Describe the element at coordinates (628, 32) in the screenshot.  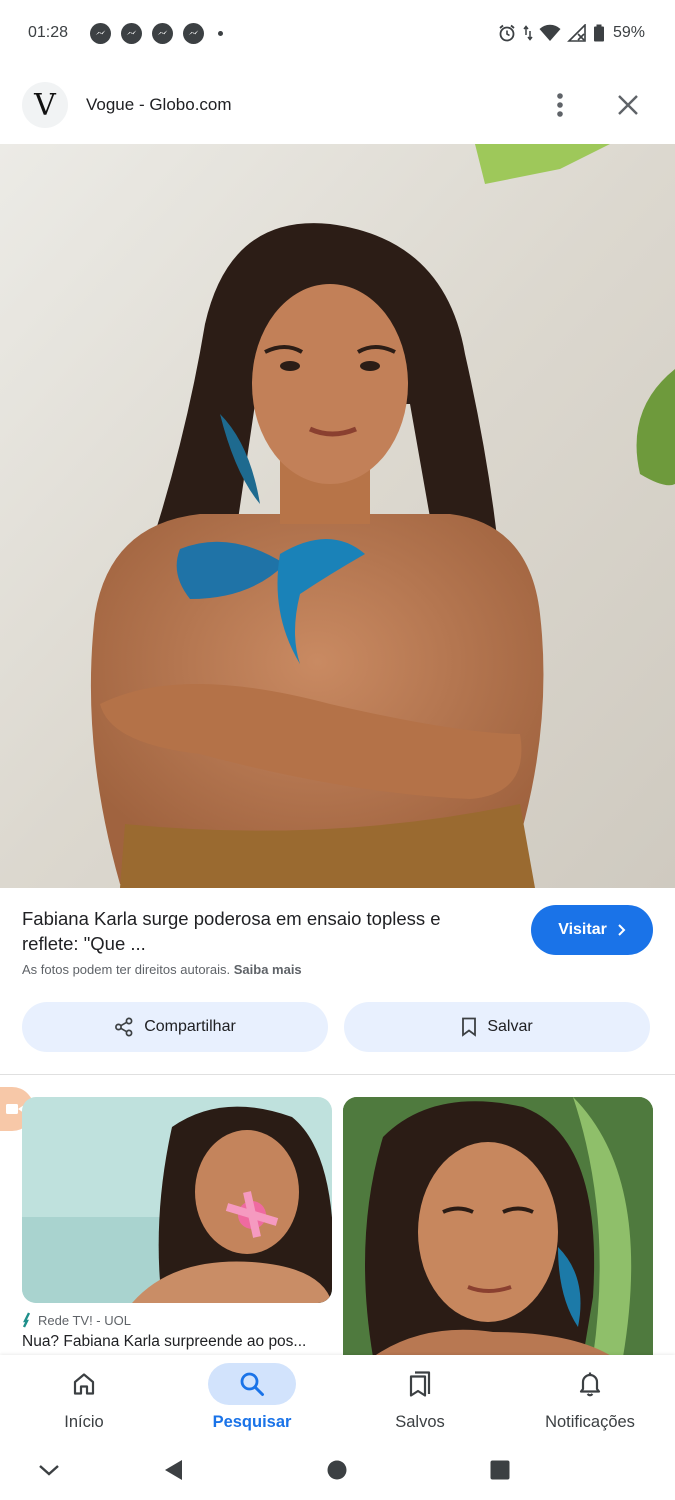
I see `battery-percentage: 59%` at that location.